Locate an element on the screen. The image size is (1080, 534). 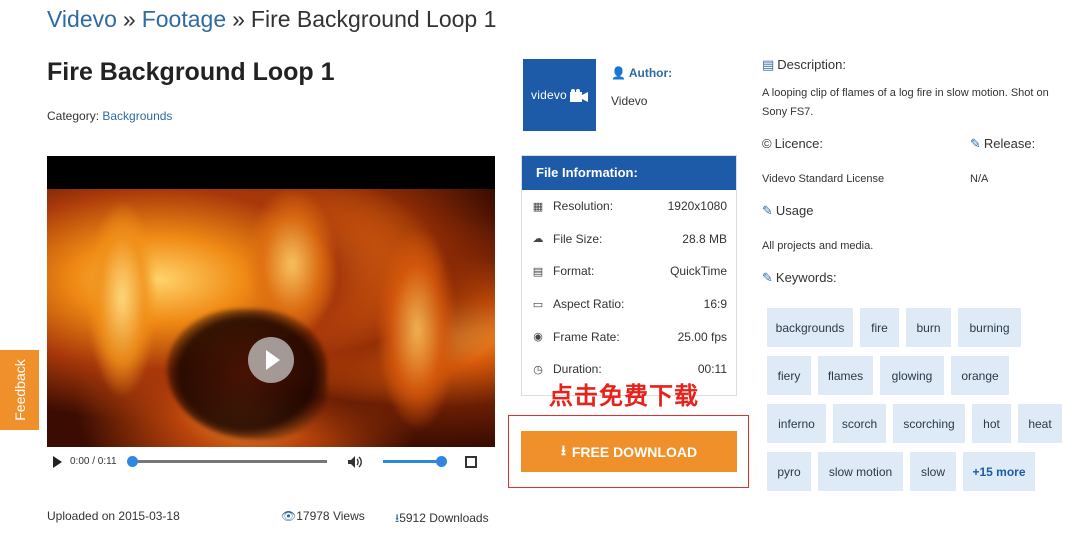
keyword-tag: scorching is located at coordinates (929, 423).